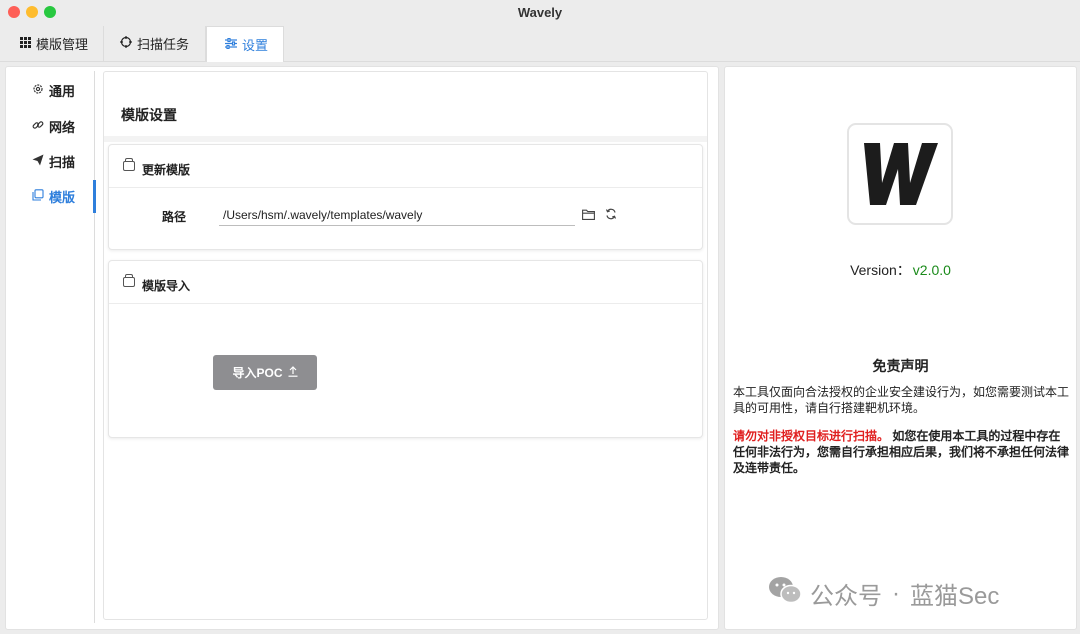  I want to click on link-icon, so click(38, 126).